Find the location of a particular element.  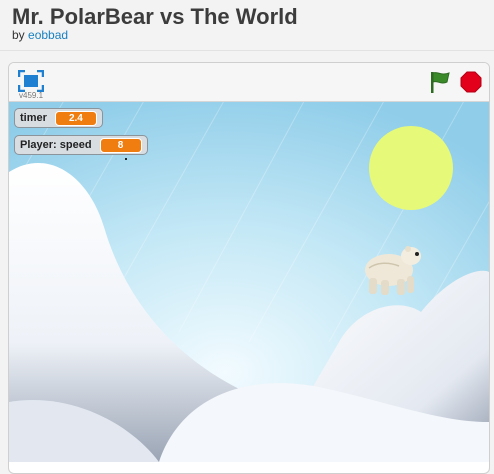

speed-monitor-label: Player: speed is located at coordinates (56, 145).